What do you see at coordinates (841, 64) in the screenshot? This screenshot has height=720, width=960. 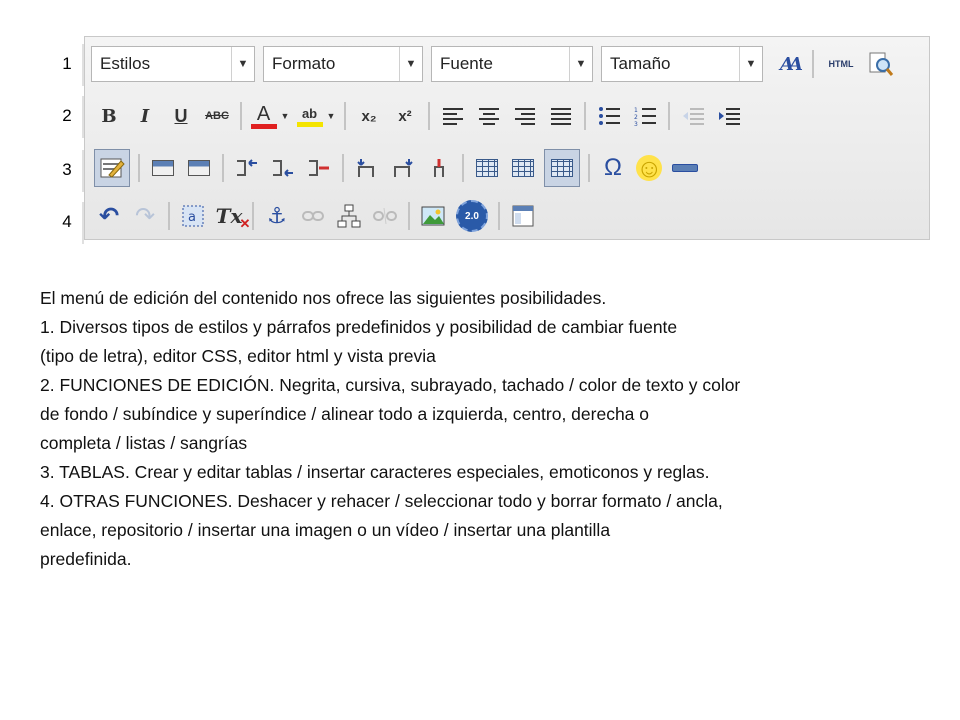 I see `html-source-button: HTML` at bounding box center [841, 64].